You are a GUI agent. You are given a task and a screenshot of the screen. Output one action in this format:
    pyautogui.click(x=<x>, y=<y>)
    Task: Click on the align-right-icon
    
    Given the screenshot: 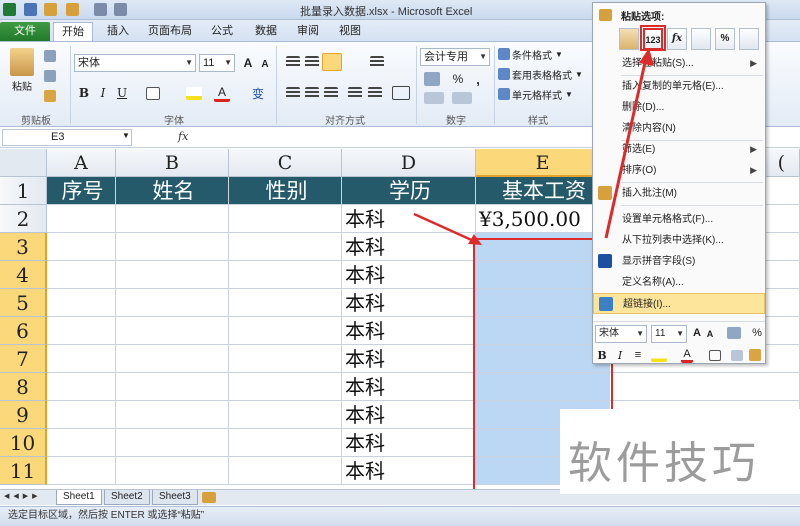 What is the action you would take?
    pyautogui.click(x=331, y=93)
    